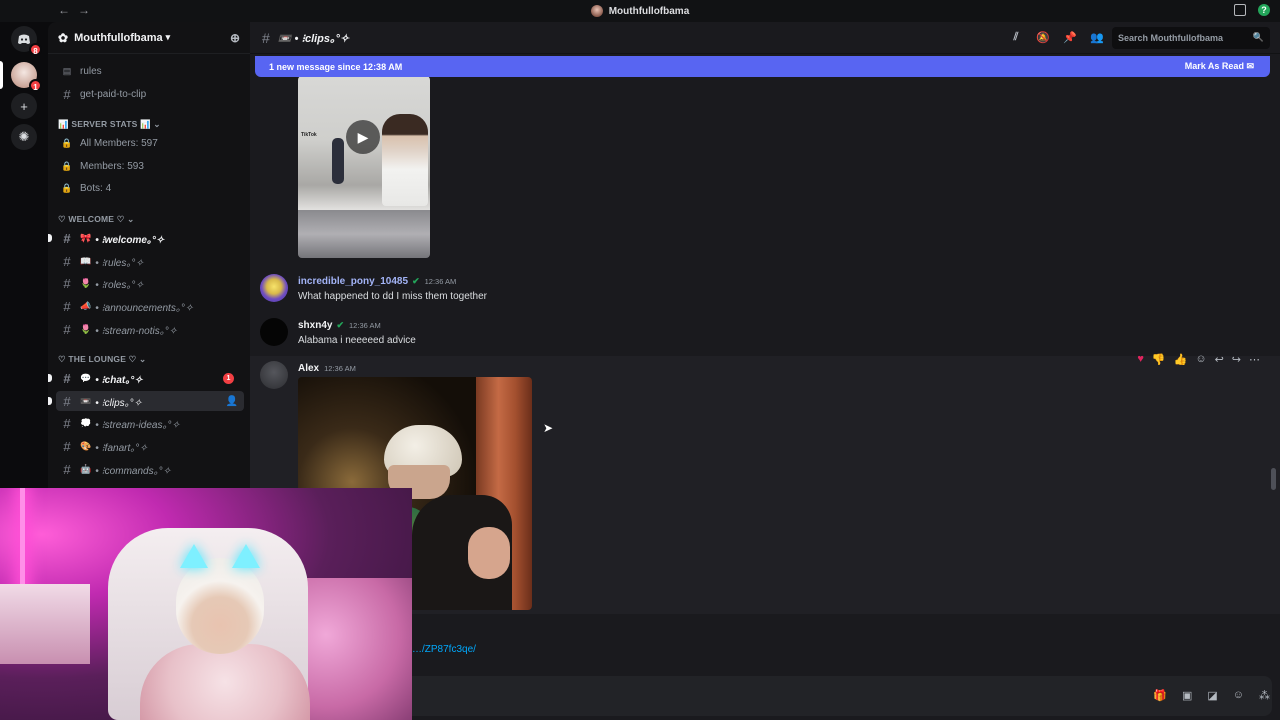 The height and width of the screenshot is (720, 1280). Describe the element at coordinates (150, 261) in the screenshot. I see `channel-rules-2: # 📖 • ⁝rules｡°✧` at that location.